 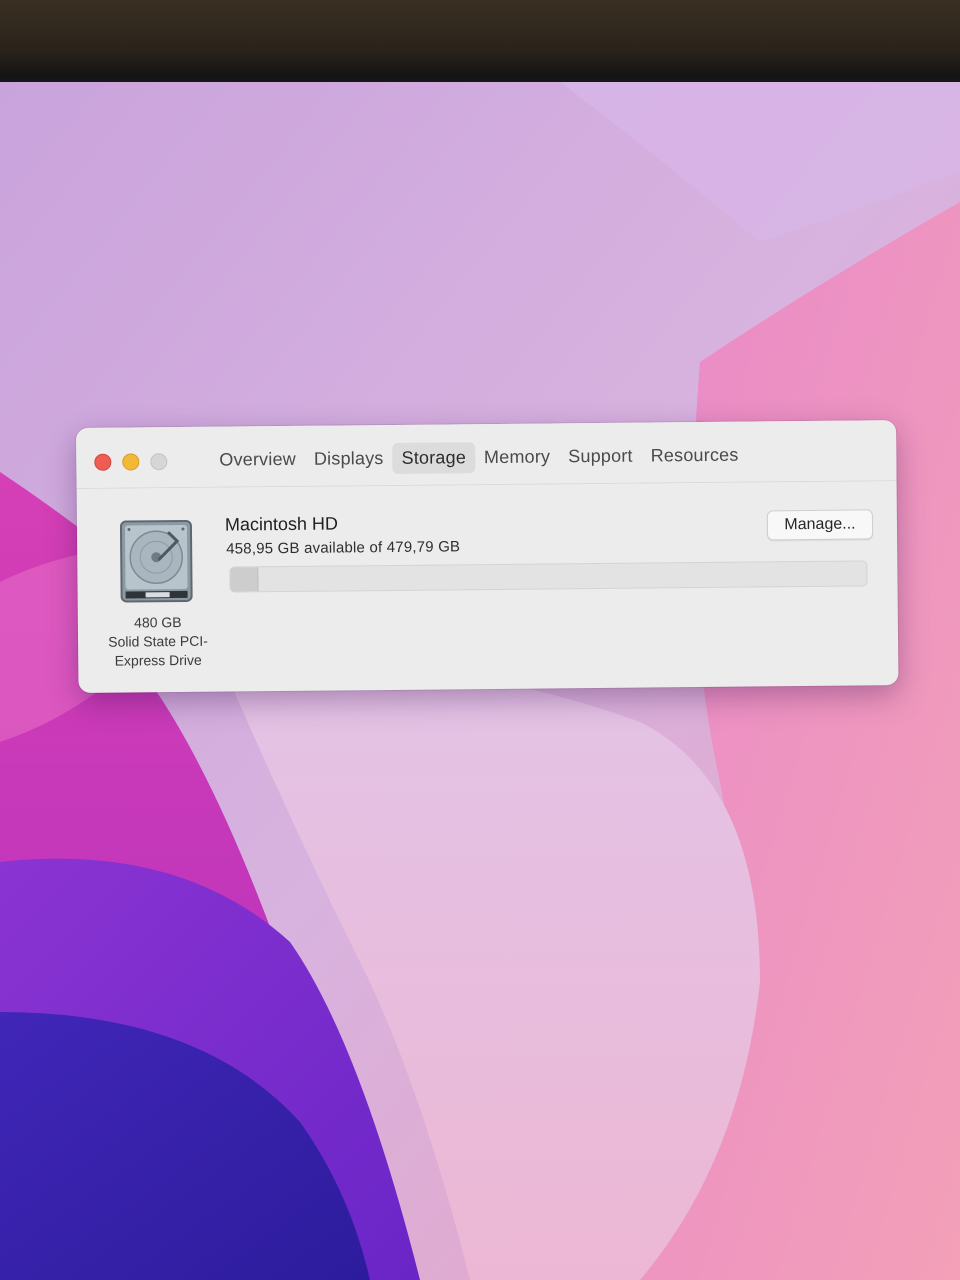 I want to click on tab-resources: Resources, so click(x=695, y=456).